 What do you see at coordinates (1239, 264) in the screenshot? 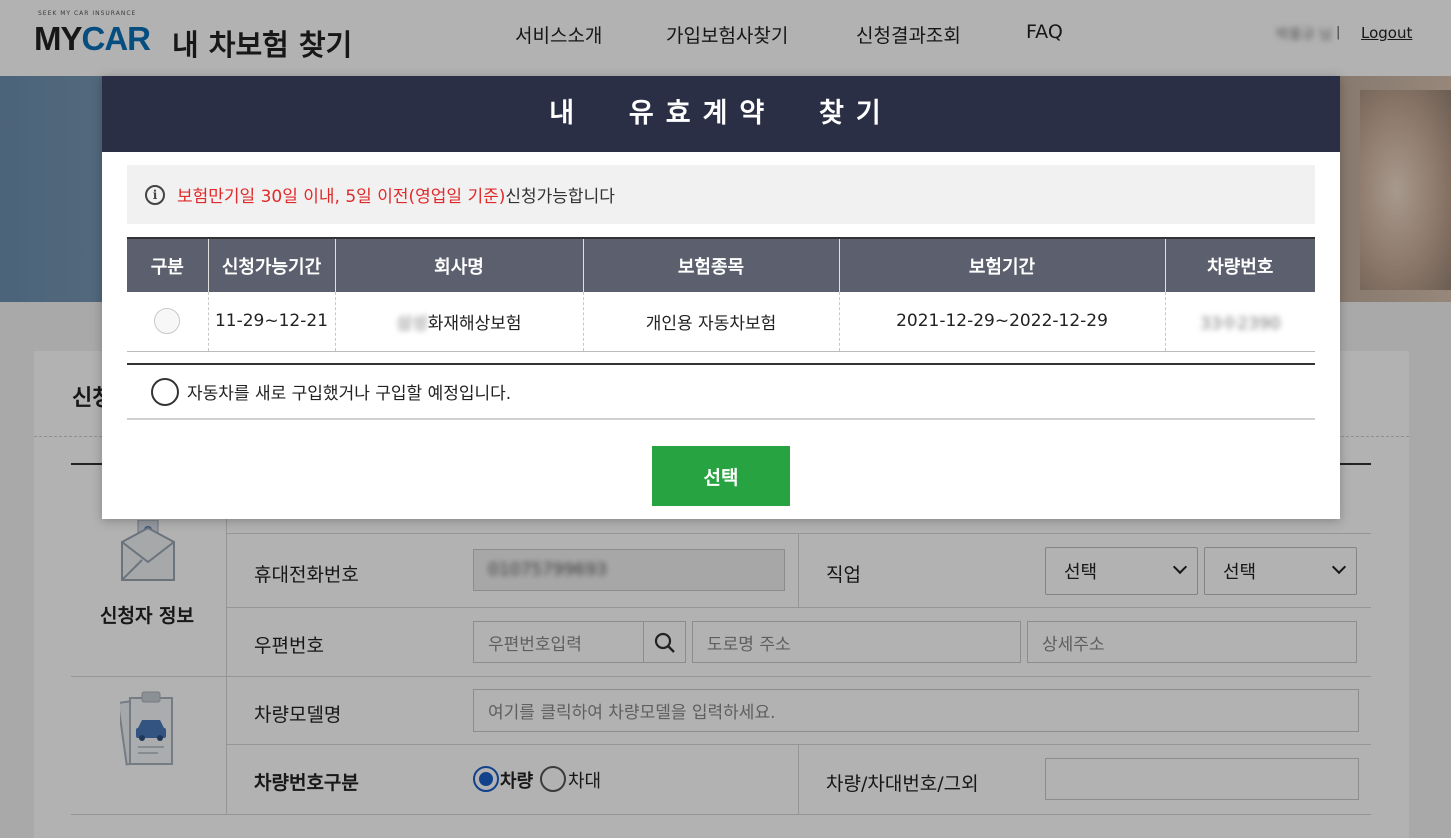
I see `column-header-plate: 차량번호` at bounding box center [1239, 264].